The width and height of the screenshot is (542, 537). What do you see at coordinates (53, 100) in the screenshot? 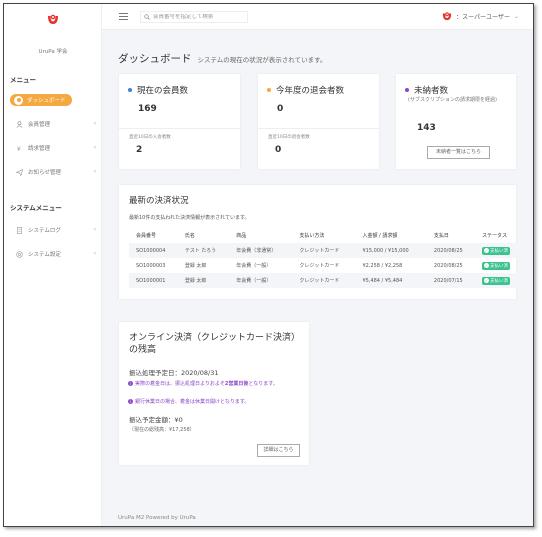
I see `sidebar-item-dashboard: ダッシュボード` at bounding box center [53, 100].